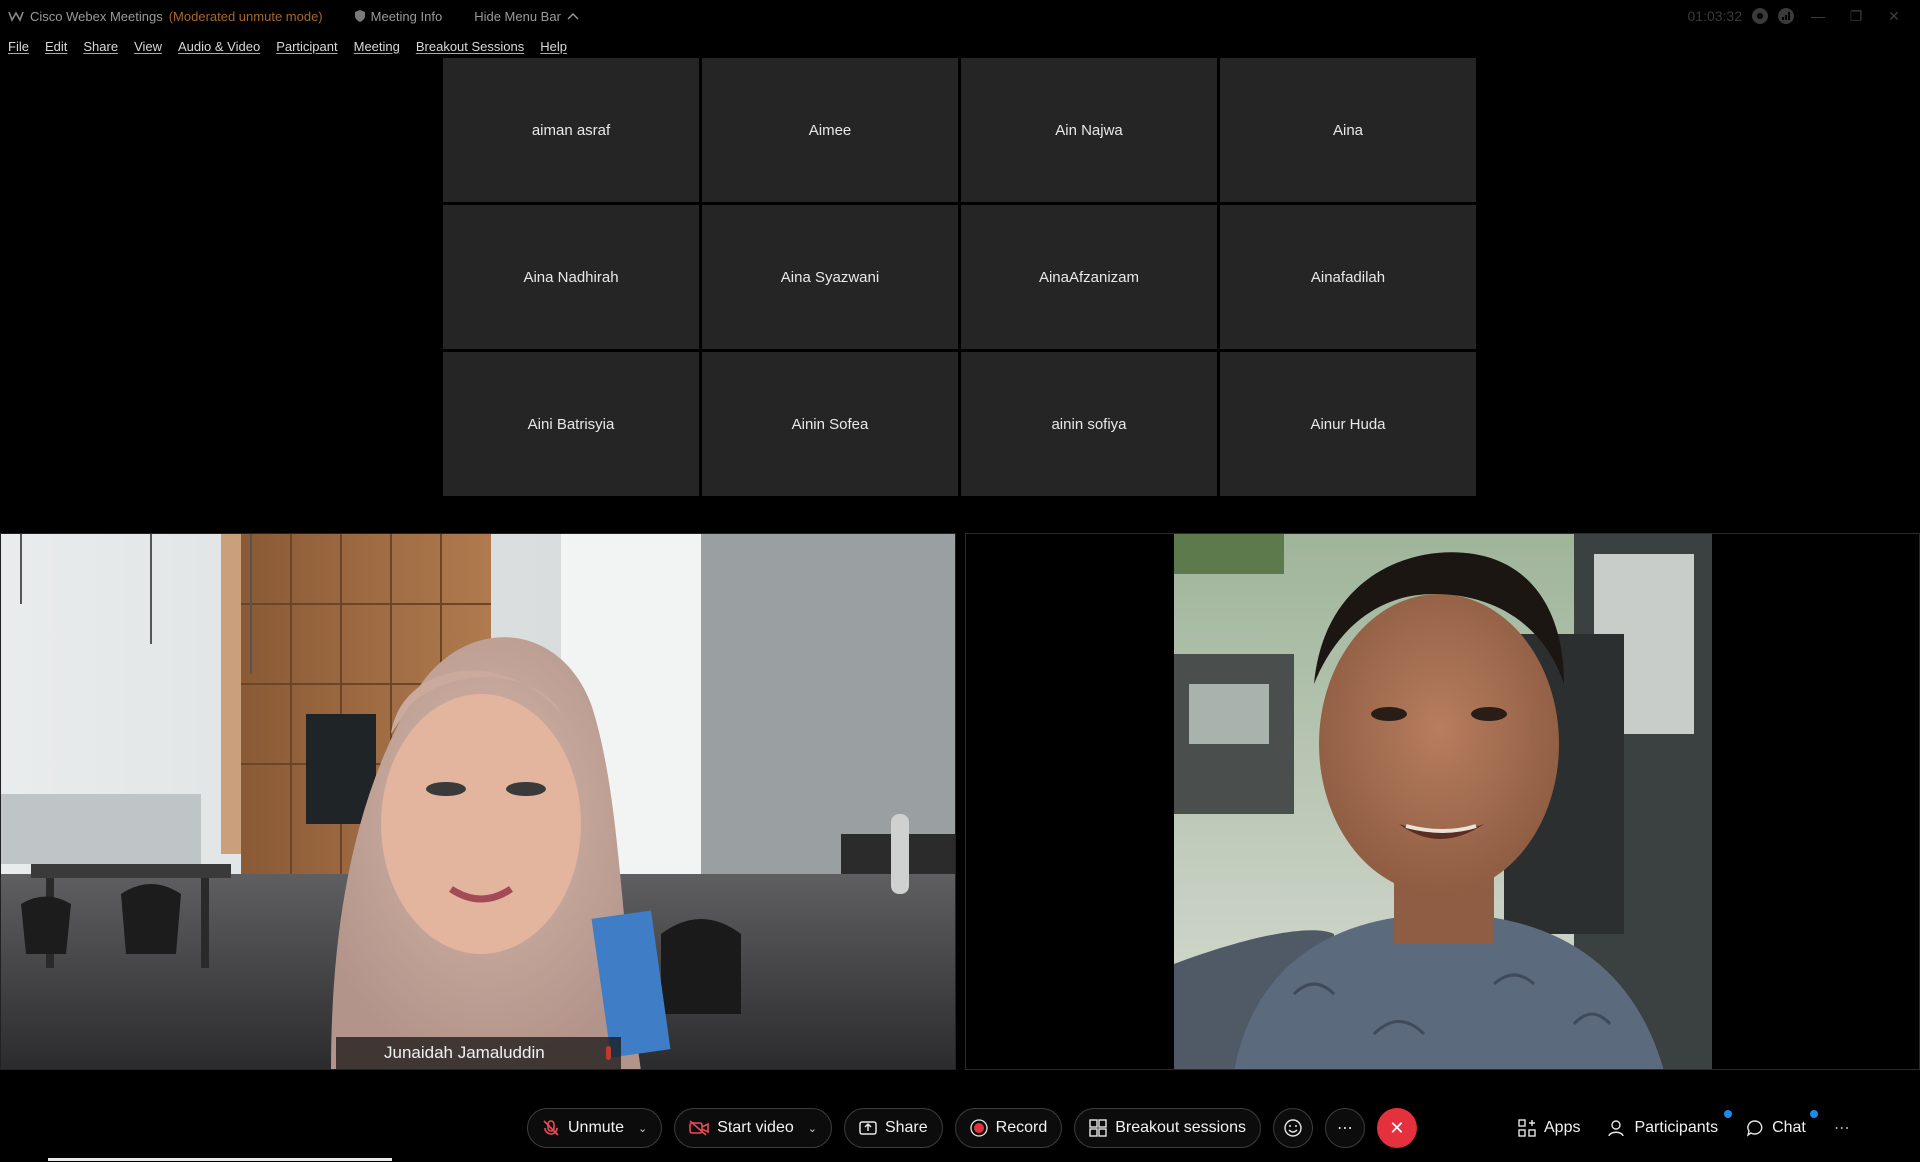 This screenshot has height=1162, width=1920. I want to click on menu-audio-video: Audio & Video, so click(219, 46).